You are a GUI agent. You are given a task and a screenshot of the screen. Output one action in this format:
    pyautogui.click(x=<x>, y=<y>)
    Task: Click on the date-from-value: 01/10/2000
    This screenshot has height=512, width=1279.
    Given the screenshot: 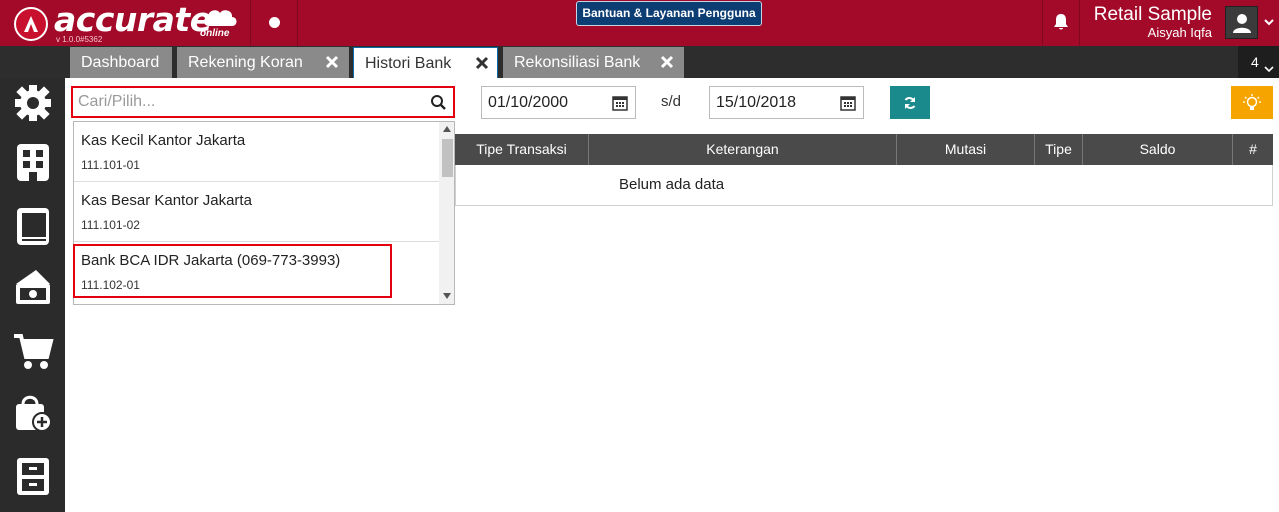 What is the action you would take?
    pyautogui.click(x=528, y=102)
    